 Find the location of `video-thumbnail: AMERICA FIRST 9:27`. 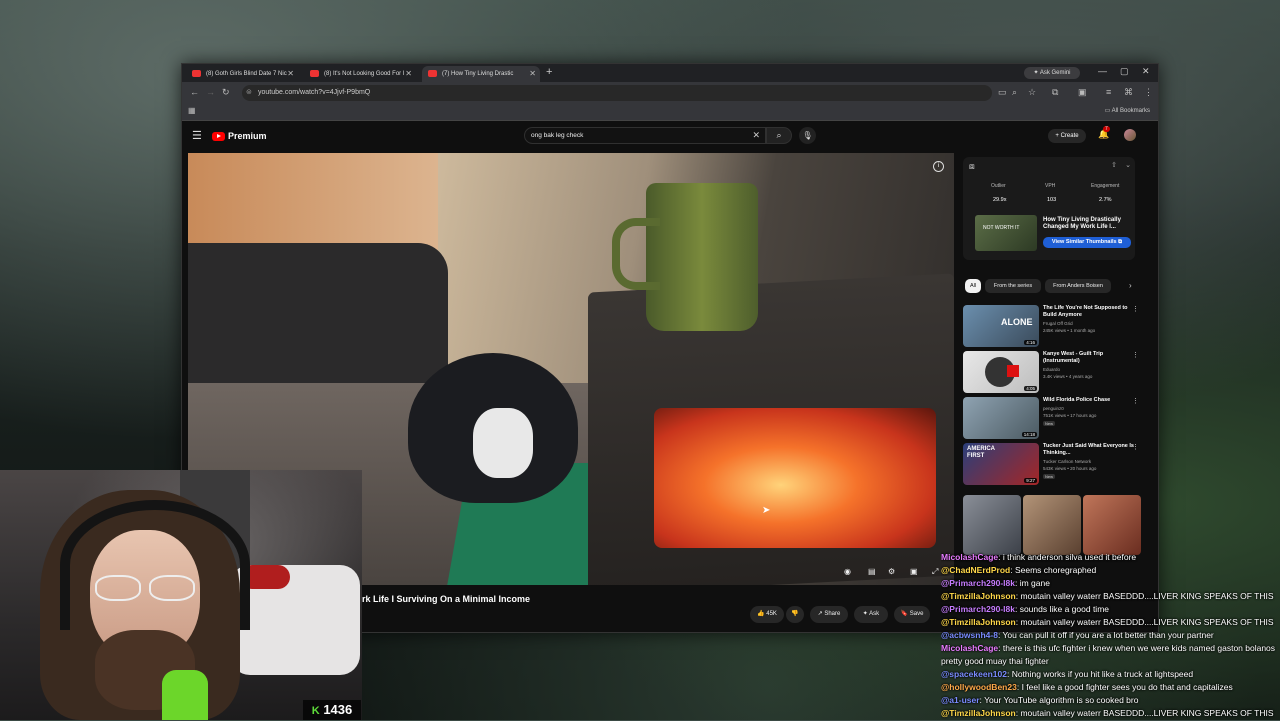

video-thumbnail: AMERICA FIRST 9:27 is located at coordinates (1001, 464).